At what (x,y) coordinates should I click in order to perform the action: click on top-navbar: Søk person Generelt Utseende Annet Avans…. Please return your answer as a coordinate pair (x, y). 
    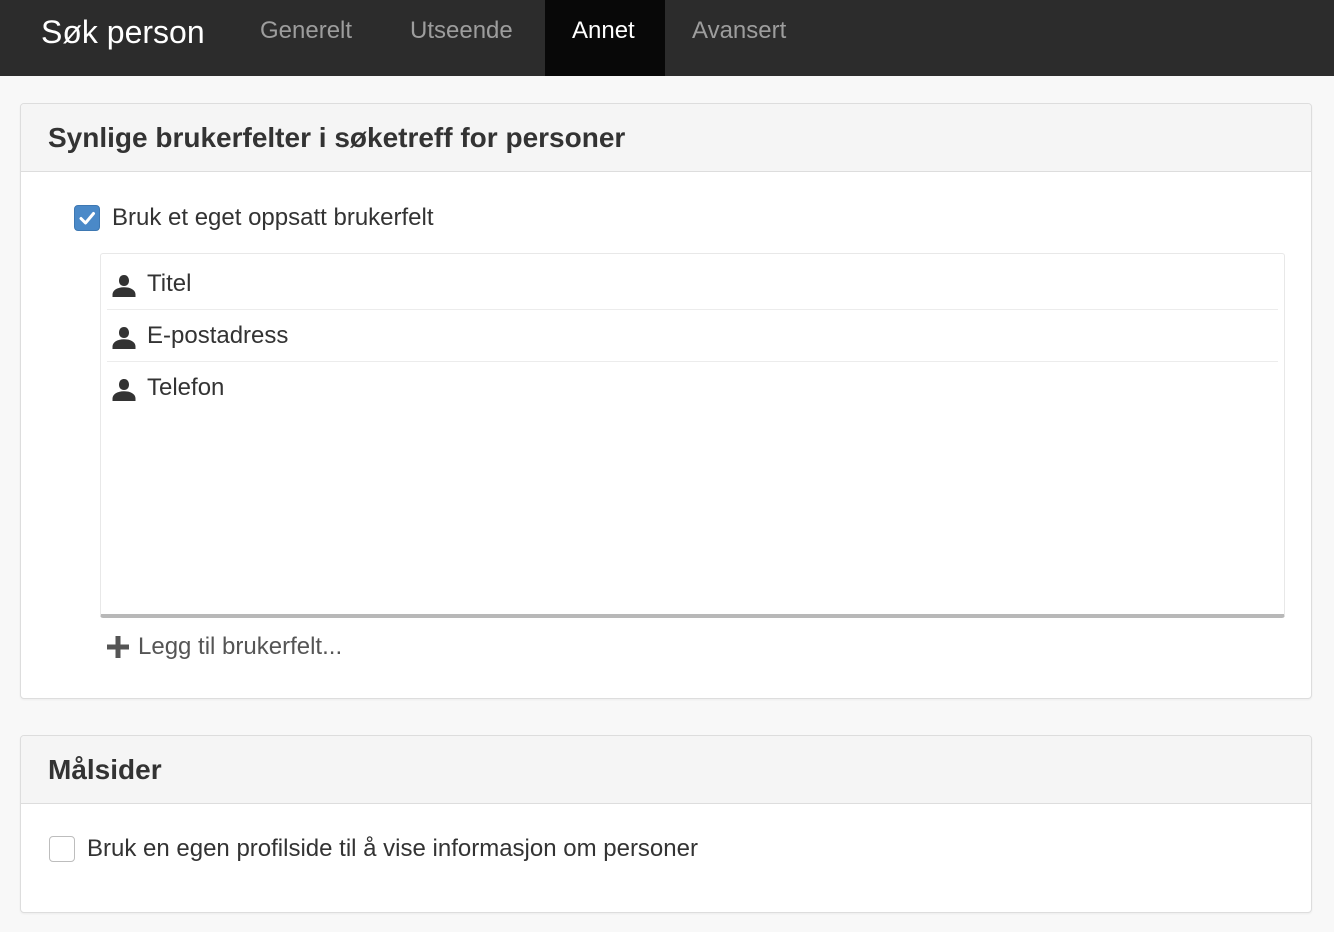
    Looking at the image, I should click on (667, 38).